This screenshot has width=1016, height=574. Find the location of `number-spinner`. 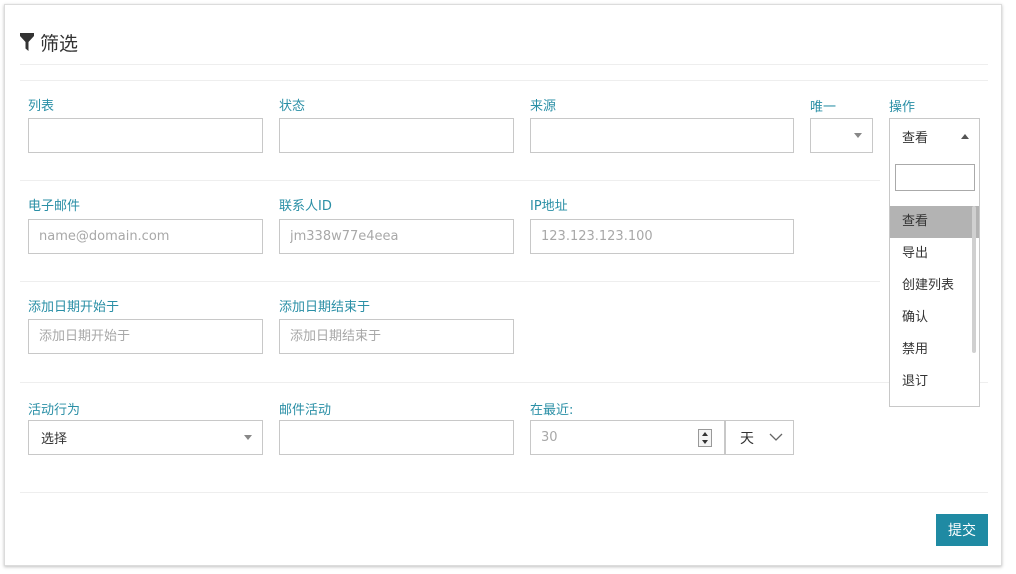

number-spinner is located at coordinates (705, 438).